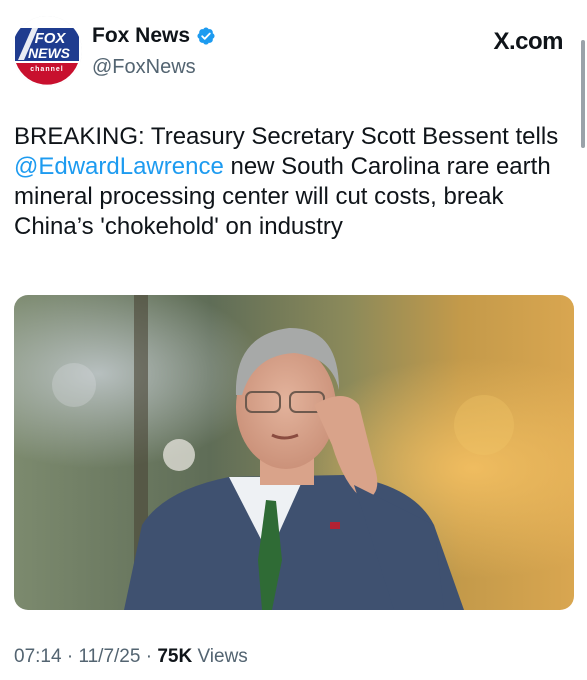 Image resolution: width=587 pixels, height=680 pixels. Describe the element at coordinates (206, 36) in the screenshot. I see `verified-badge-icon` at that location.